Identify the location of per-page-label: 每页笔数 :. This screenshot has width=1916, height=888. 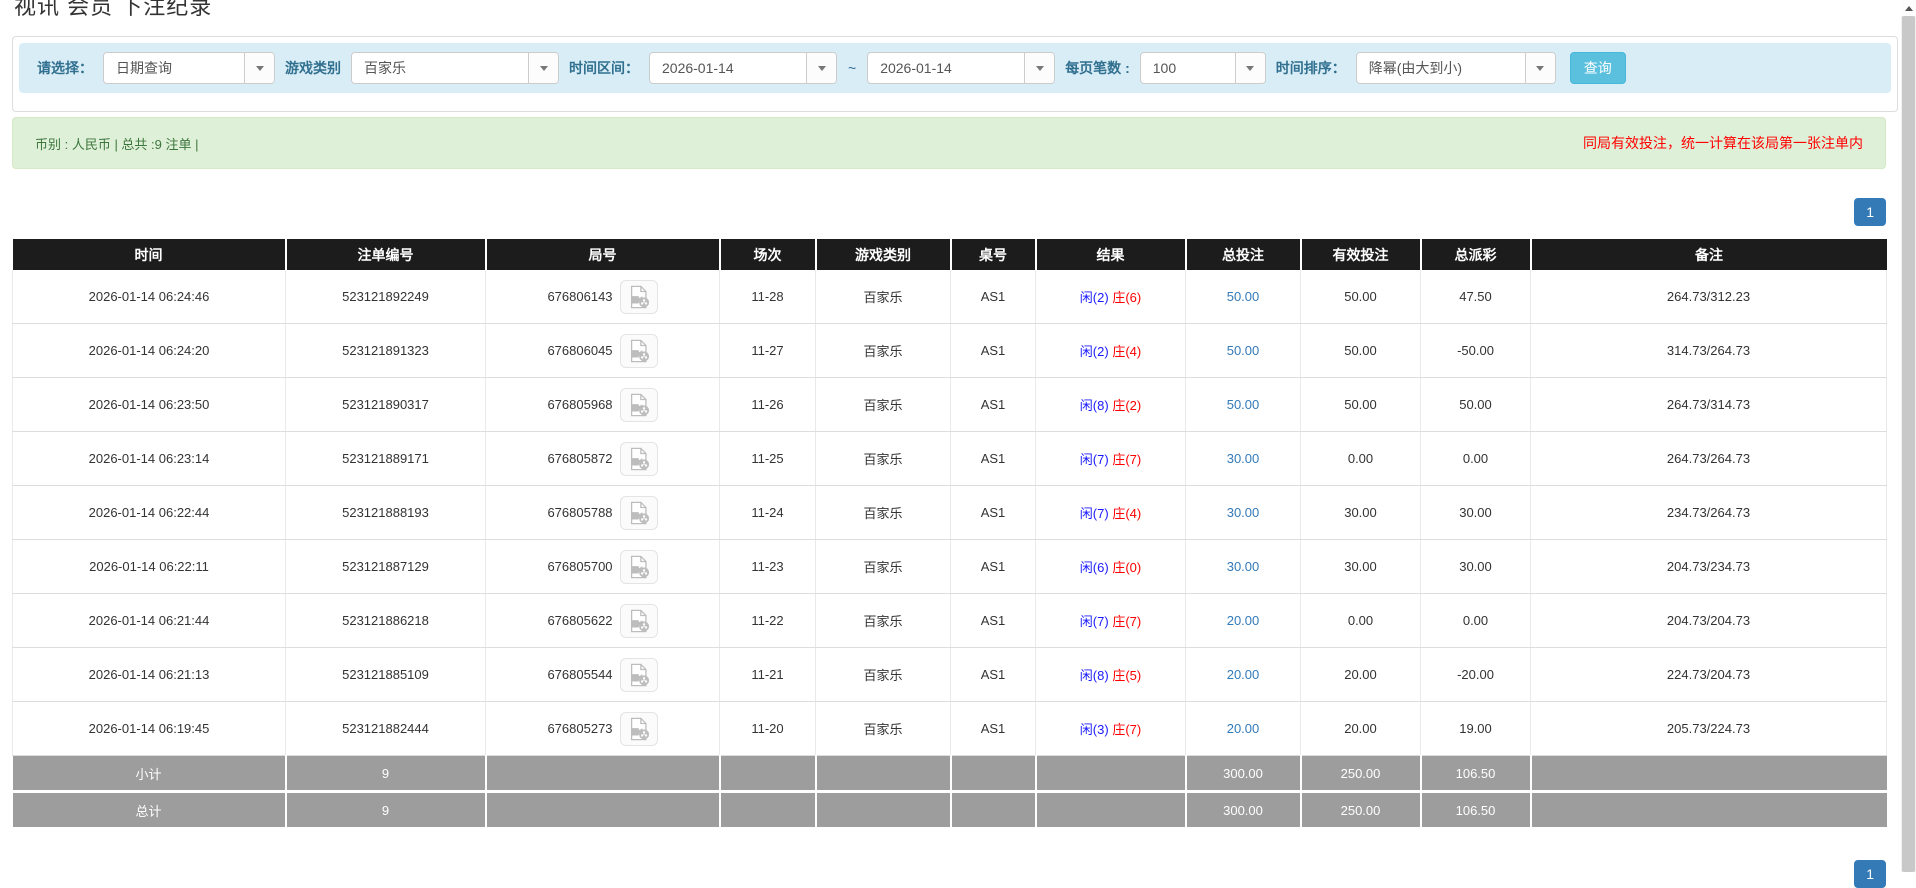
(1097, 68).